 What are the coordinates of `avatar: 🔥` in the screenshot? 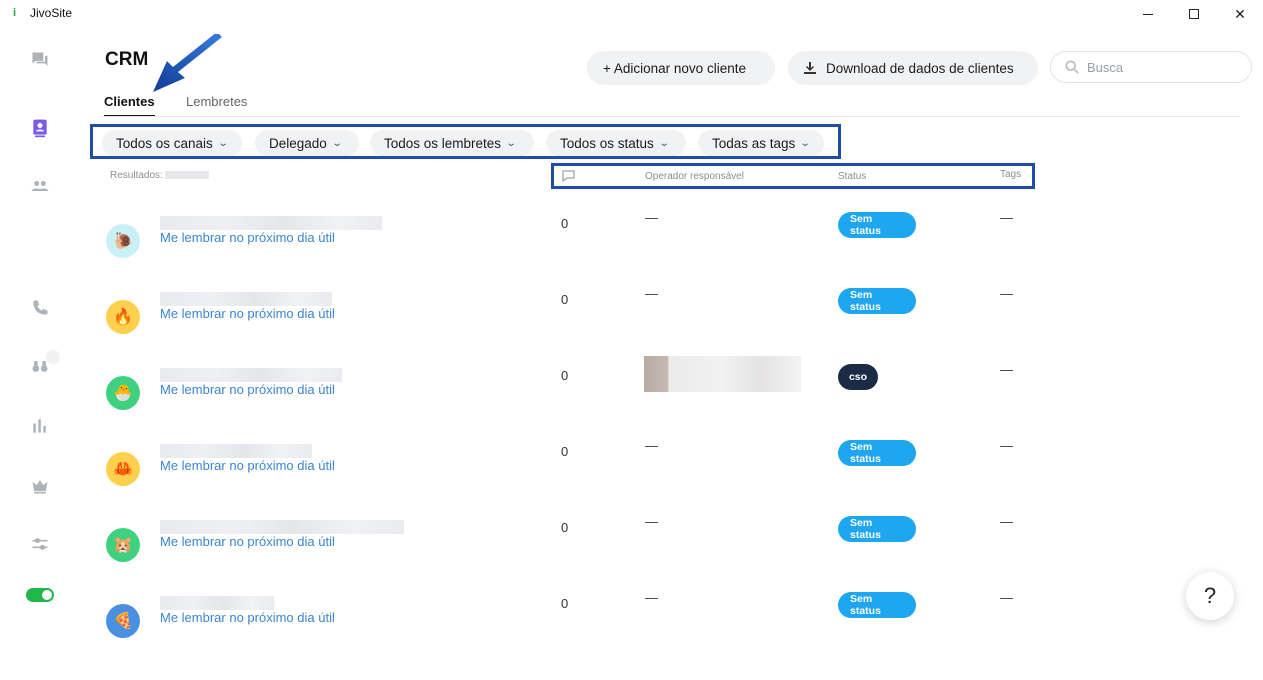 It's located at (123, 317).